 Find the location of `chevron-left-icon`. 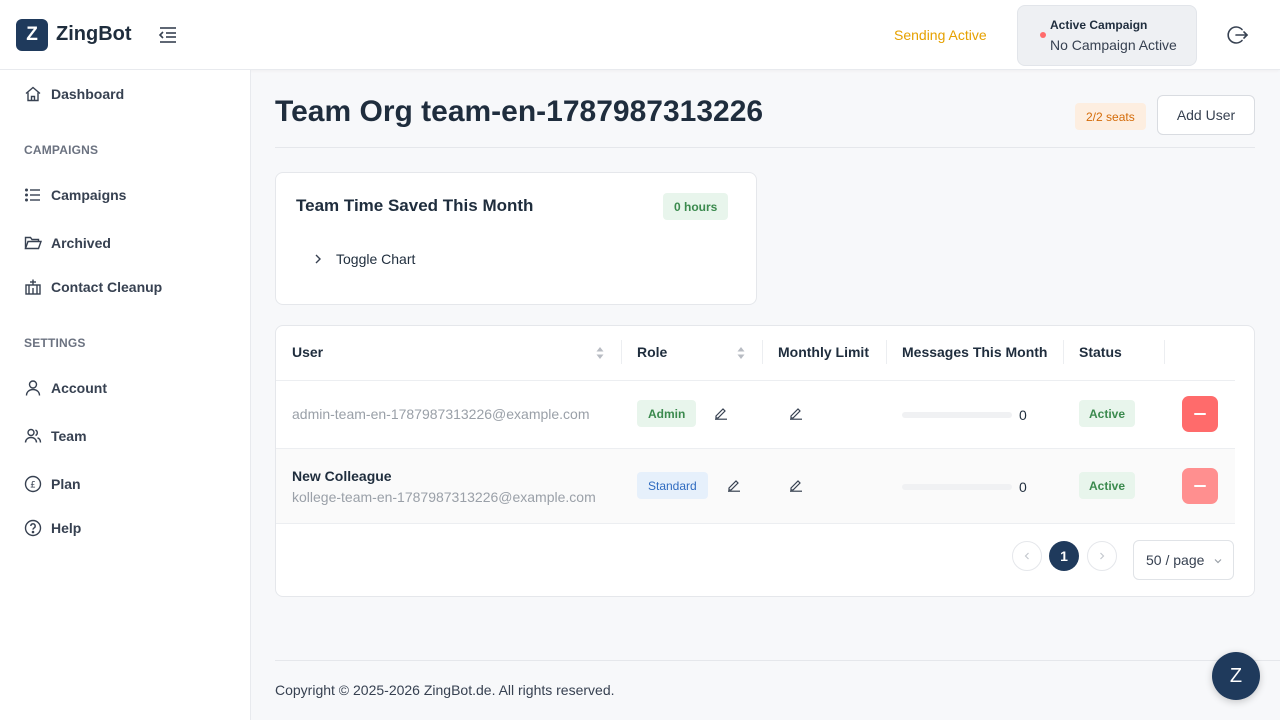

chevron-left-icon is located at coordinates (1026, 556).